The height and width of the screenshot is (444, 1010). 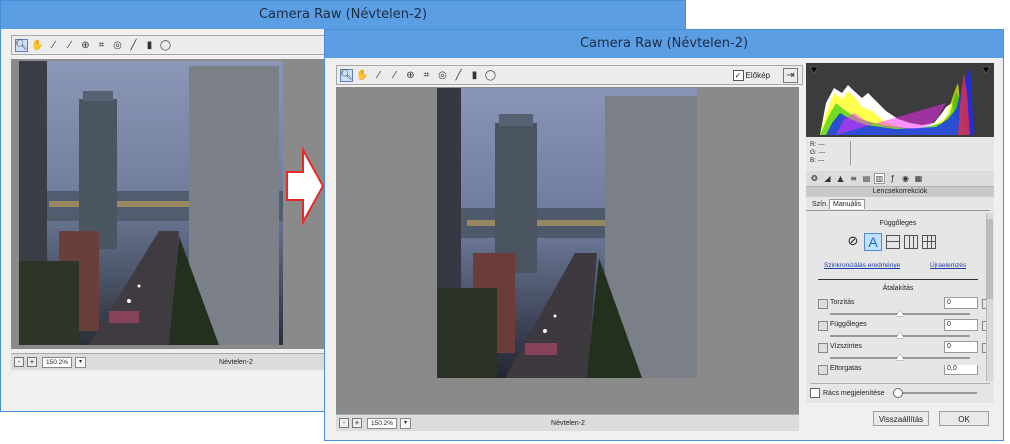 I want to click on level-icon, so click(x=893, y=242).